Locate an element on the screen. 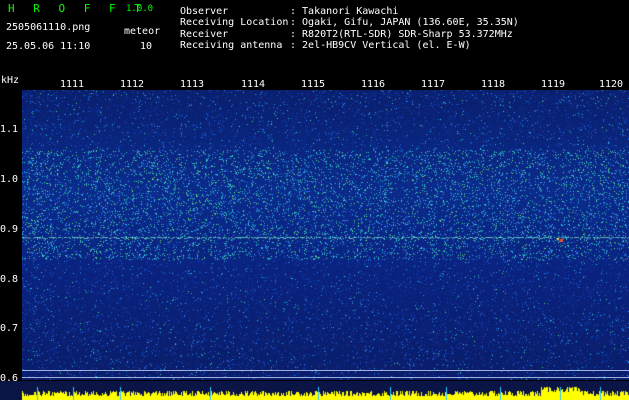  minute-tick: 1115 is located at coordinates (313, 84).